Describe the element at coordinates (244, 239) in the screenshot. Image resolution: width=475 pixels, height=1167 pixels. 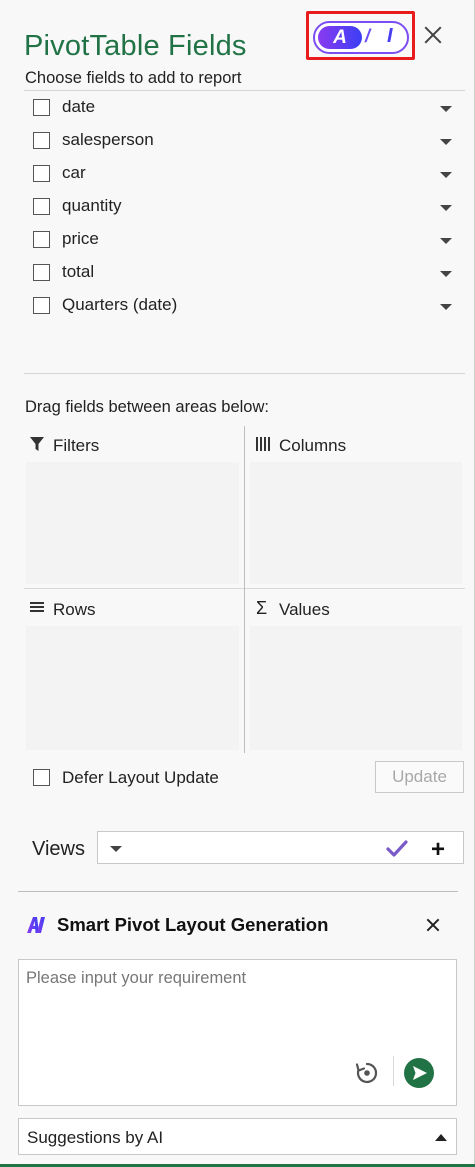
I see `field-row-price: price` at that location.